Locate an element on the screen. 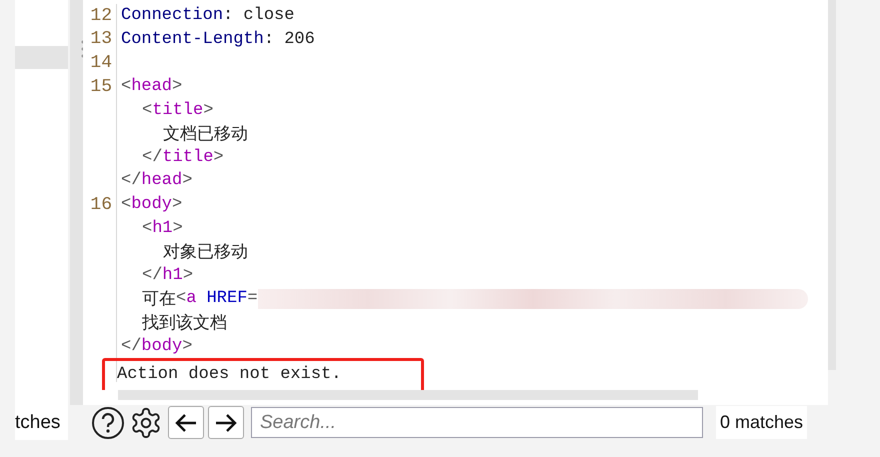 Image resolution: width=880 pixels, height=457 pixels. code-line: <title> is located at coordinates (177, 110).